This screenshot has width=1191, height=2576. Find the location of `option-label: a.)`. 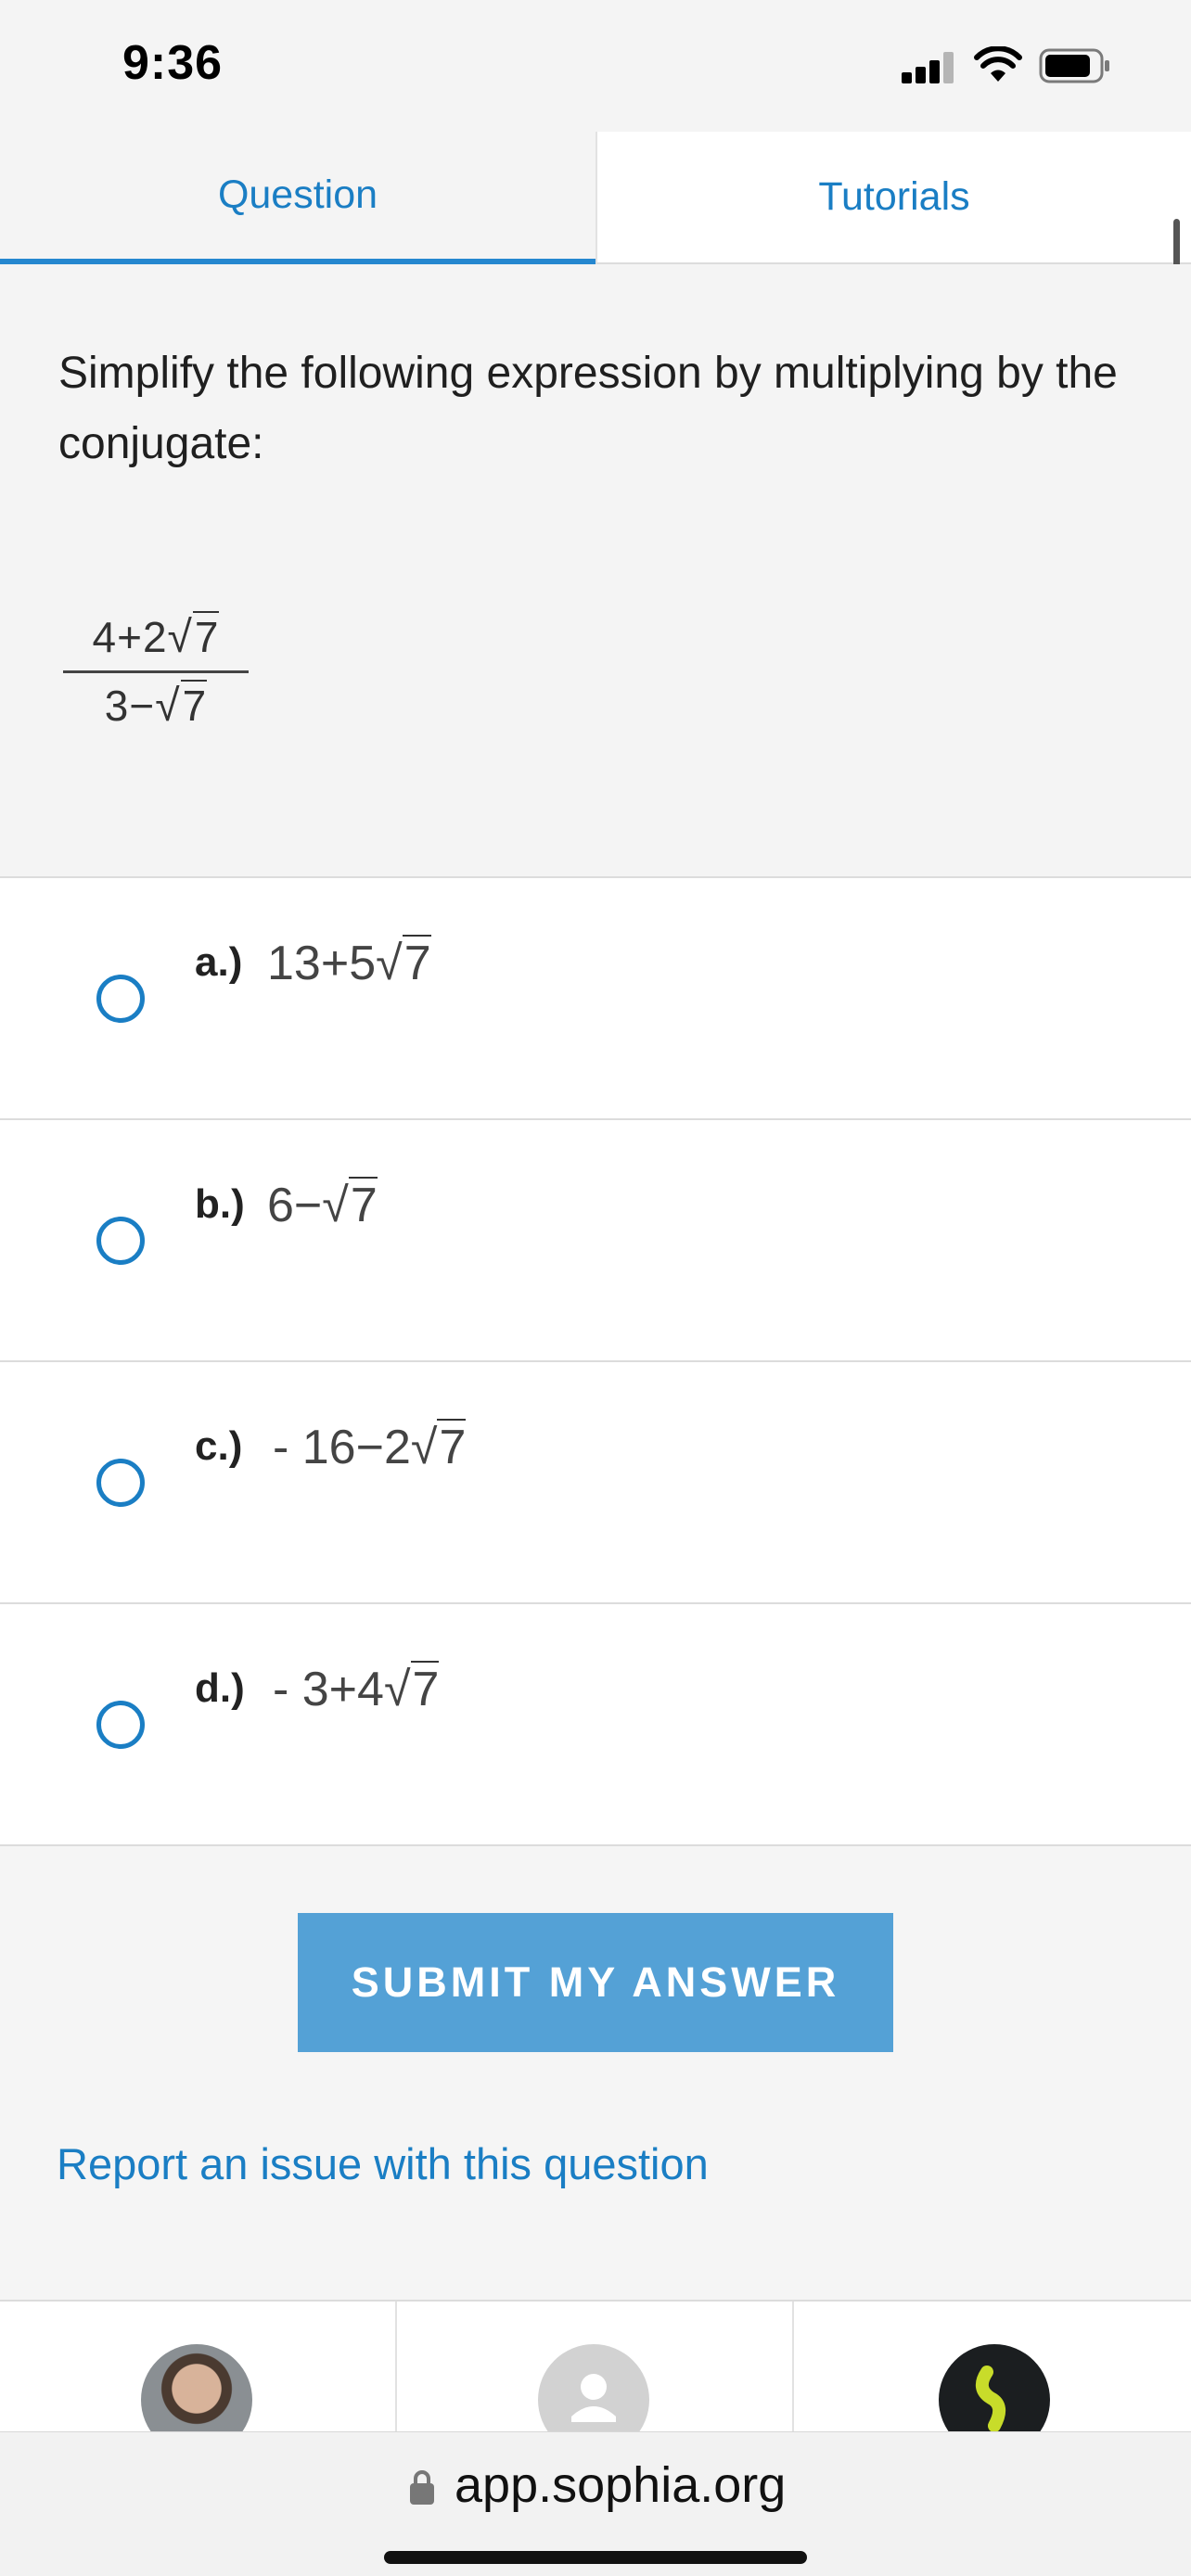

option-label: a.) is located at coordinates (219, 962).